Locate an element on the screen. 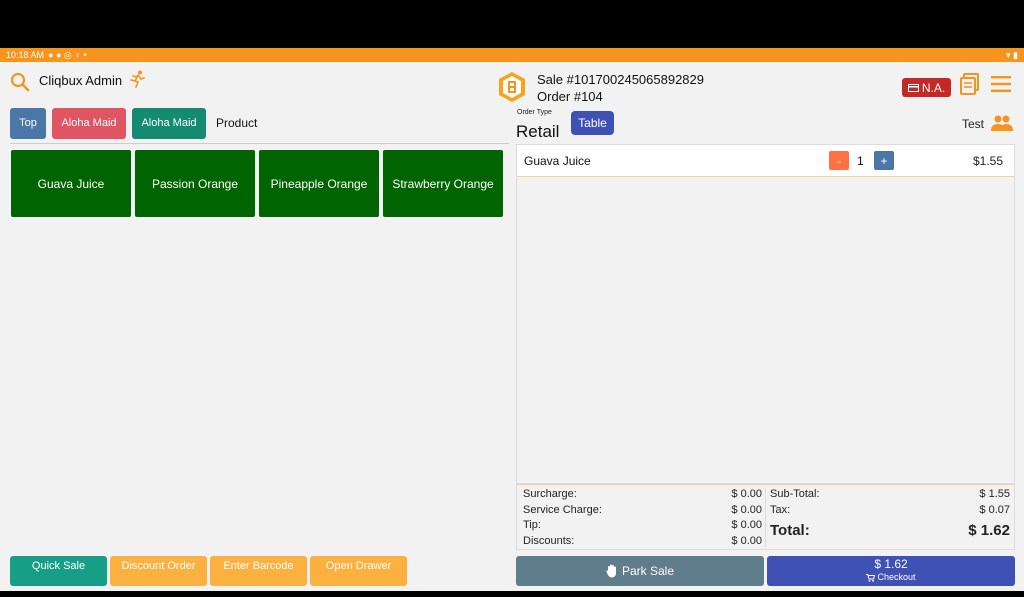 This screenshot has width=1024, height=597. cliqbux-logo-icon is located at coordinates (512, 87).